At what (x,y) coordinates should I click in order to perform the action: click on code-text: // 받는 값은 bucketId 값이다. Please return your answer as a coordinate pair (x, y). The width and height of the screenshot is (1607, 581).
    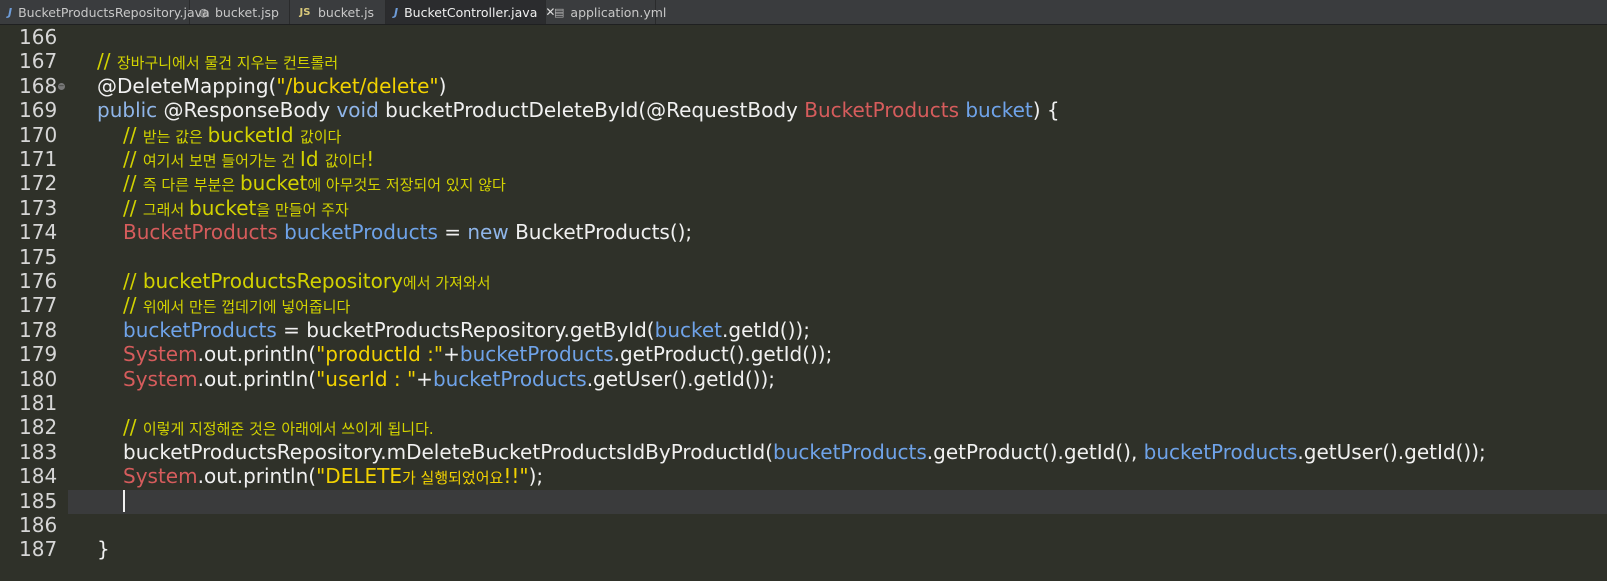
    Looking at the image, I should click on (232, 136).